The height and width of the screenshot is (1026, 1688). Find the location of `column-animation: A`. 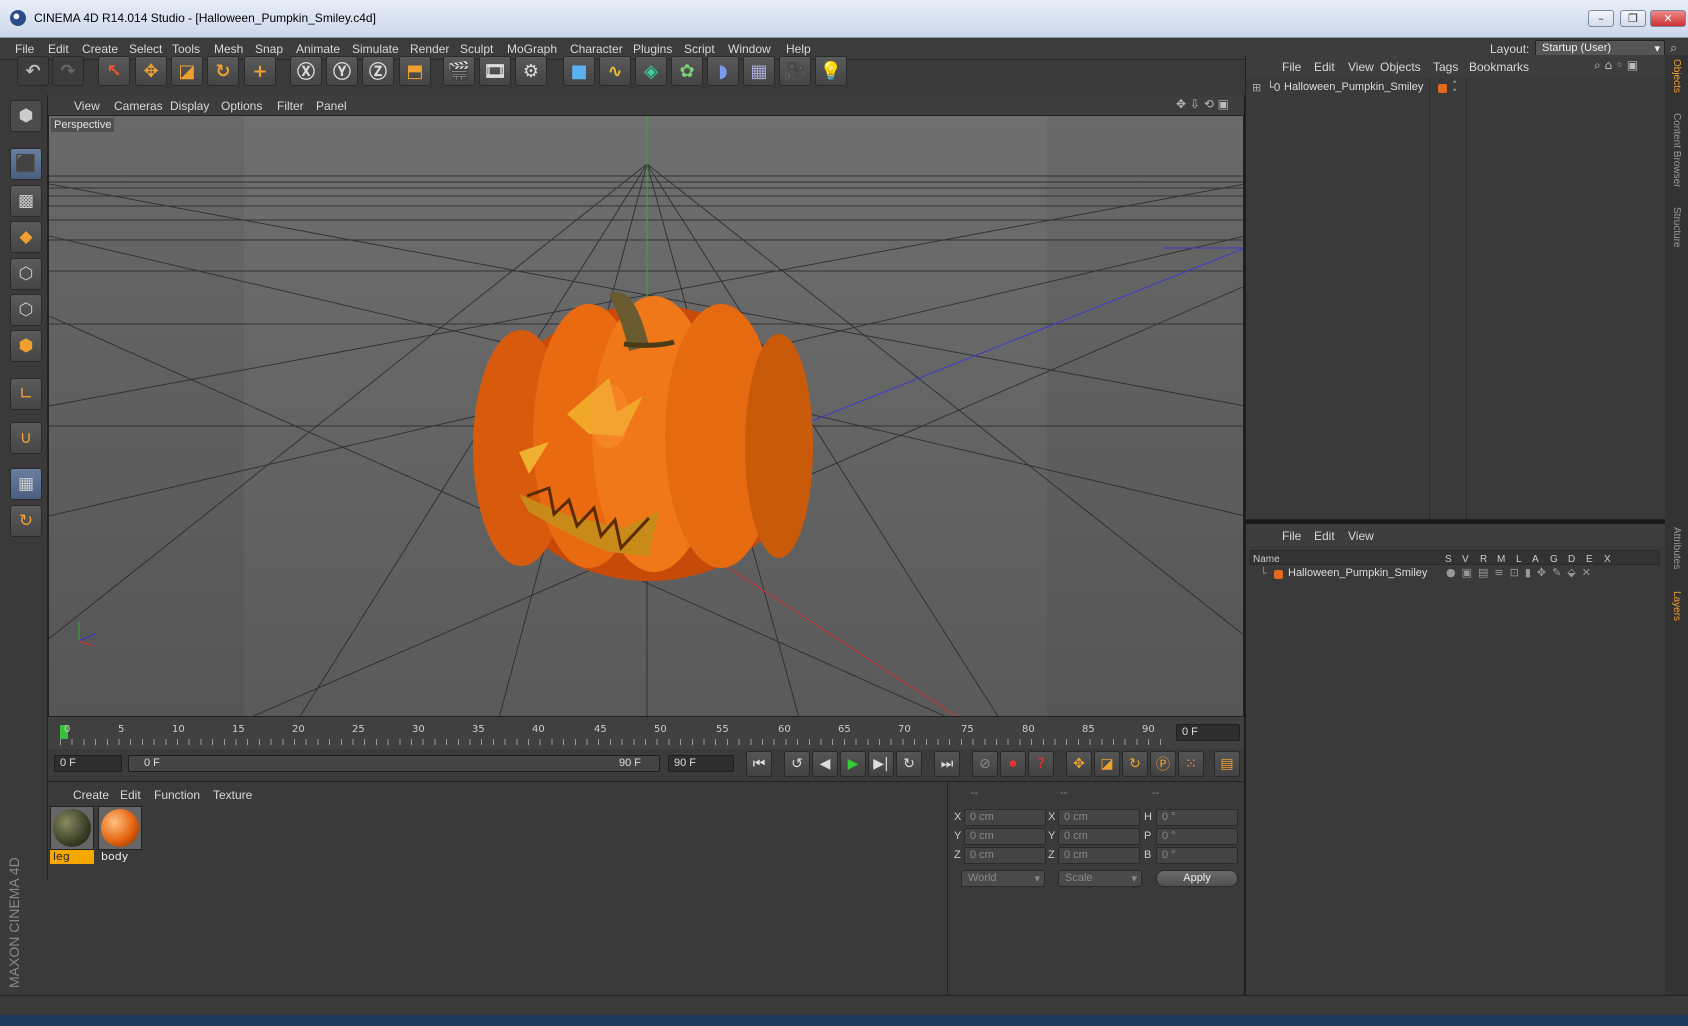

column-animation: A is located at coordinates (1535, 559).